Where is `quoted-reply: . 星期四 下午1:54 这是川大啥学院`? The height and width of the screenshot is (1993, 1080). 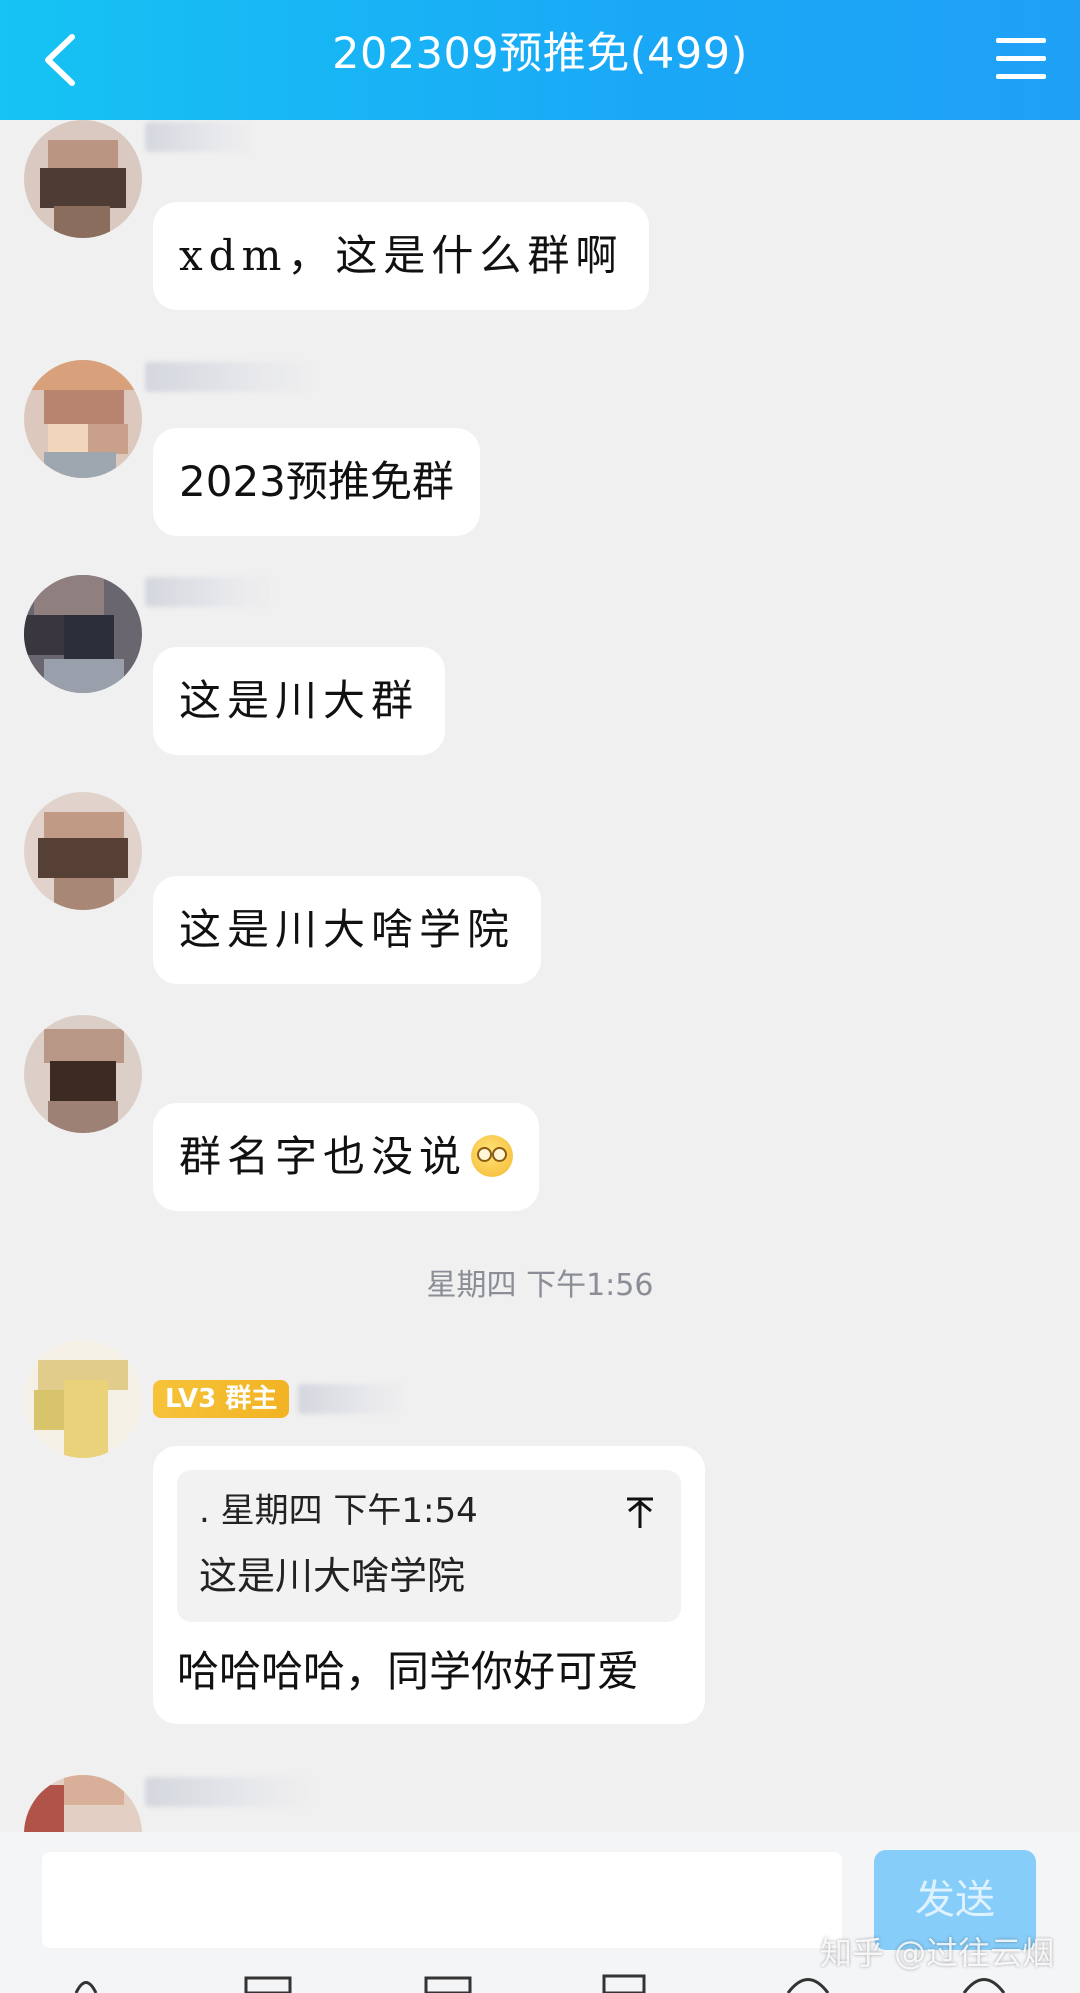
quoted-reply: . 星期四 下午1:54 这是川大啥学院 is located at coordinates (429, 1546).